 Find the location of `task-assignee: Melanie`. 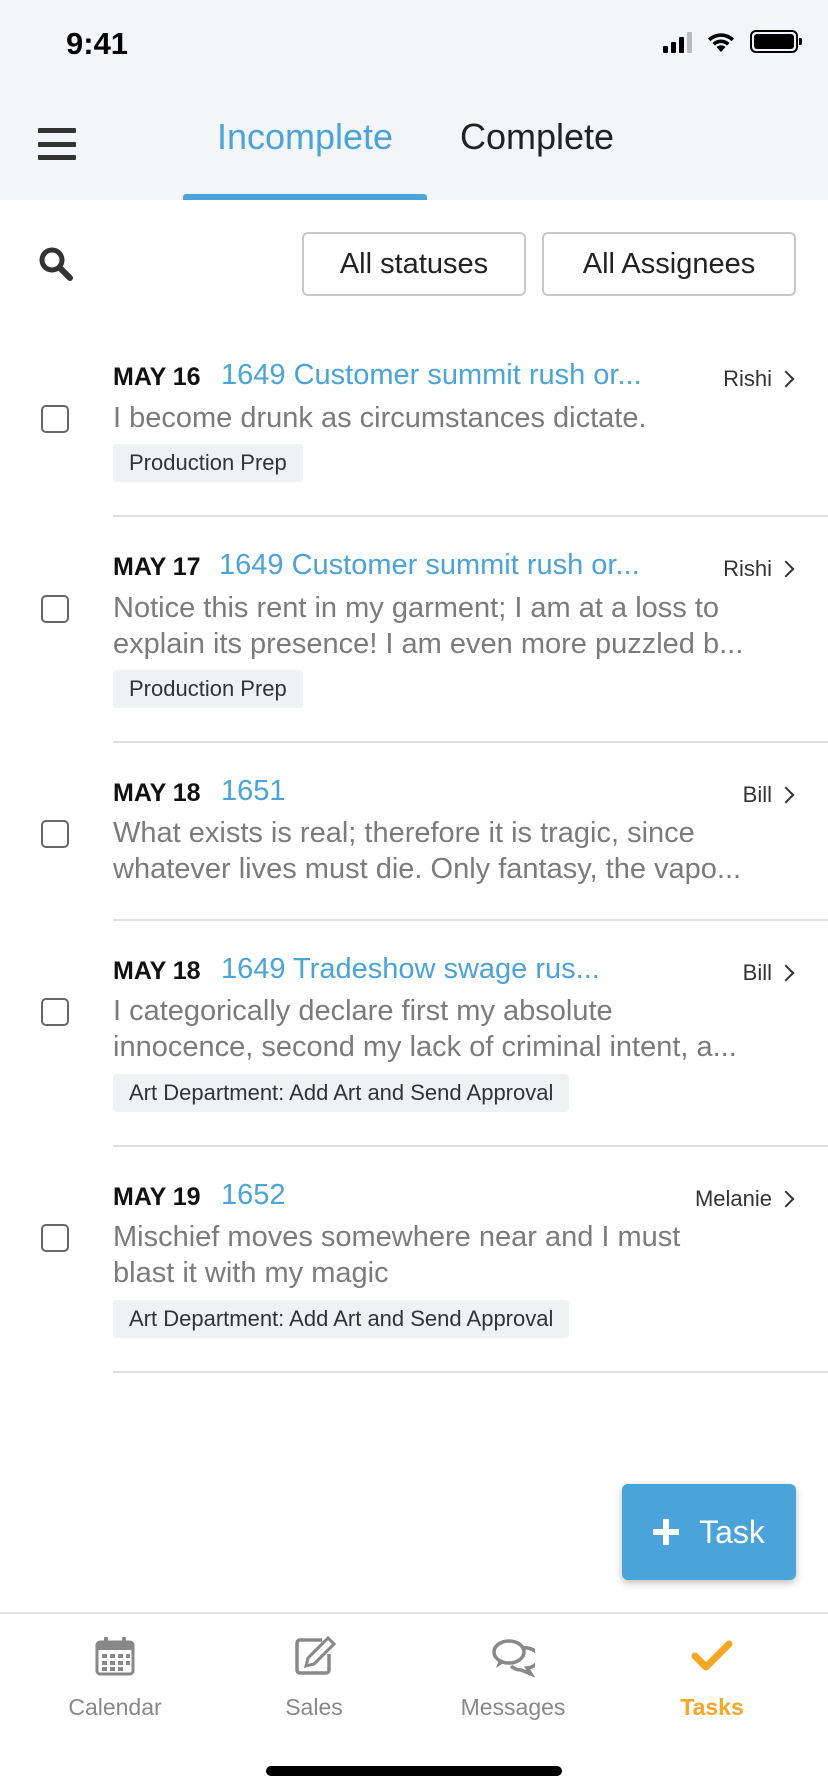

task-assignee: Melanie is located at coordinates (744, 1199).